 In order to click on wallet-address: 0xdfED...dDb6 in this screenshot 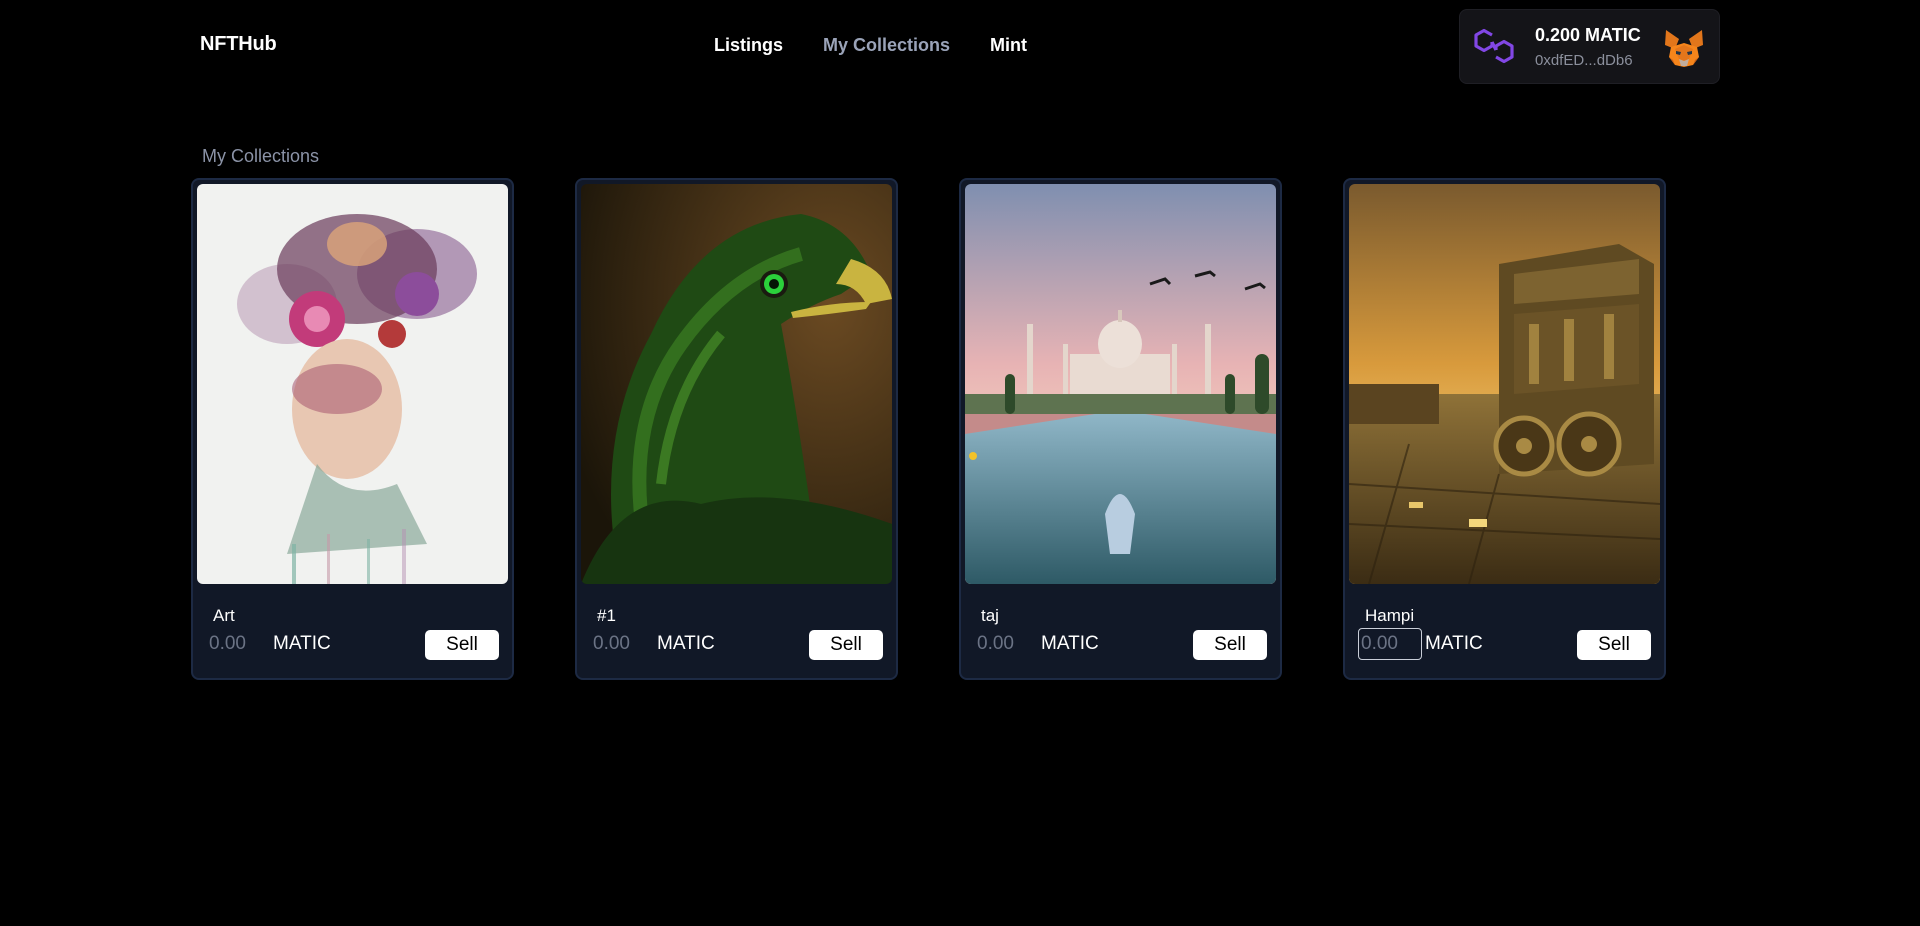, I will do `click(1584, 60)`.